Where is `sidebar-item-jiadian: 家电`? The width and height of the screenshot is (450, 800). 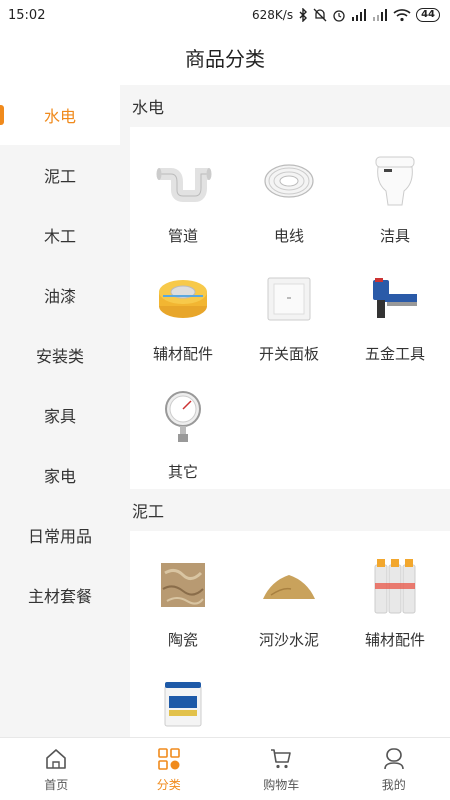 sidebar-item-jiadian: 家电 is located at coordinates (60, 475).